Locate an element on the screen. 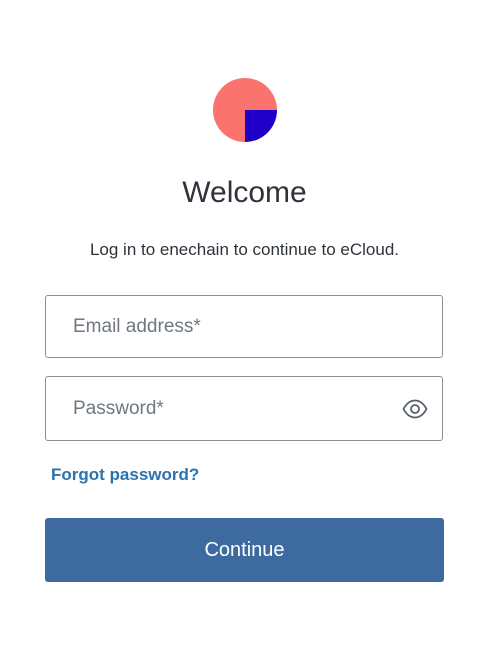 Image resolution: width=489 pixels, height=660 pixels. enechain-logo is located at coordinates (245, 110).